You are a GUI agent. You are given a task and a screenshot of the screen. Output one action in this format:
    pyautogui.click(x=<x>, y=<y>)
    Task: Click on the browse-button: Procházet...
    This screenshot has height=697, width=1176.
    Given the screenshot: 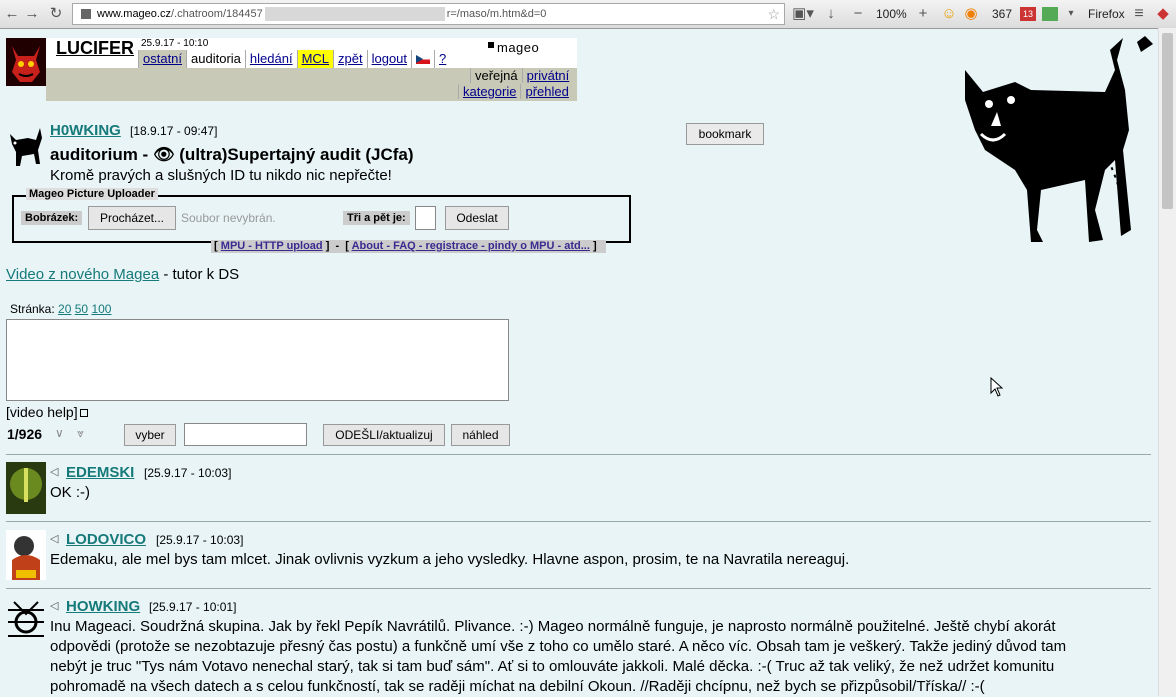 What is the action you would take?
    pyautogui.click(x=132, y=218)
    